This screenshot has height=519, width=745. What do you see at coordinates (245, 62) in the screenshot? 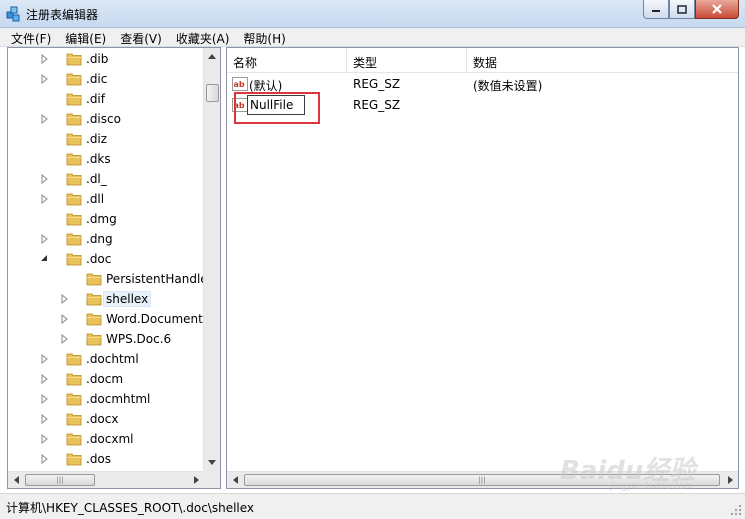
I see `column-name-header: 名称` at bounding box center [245, 62].